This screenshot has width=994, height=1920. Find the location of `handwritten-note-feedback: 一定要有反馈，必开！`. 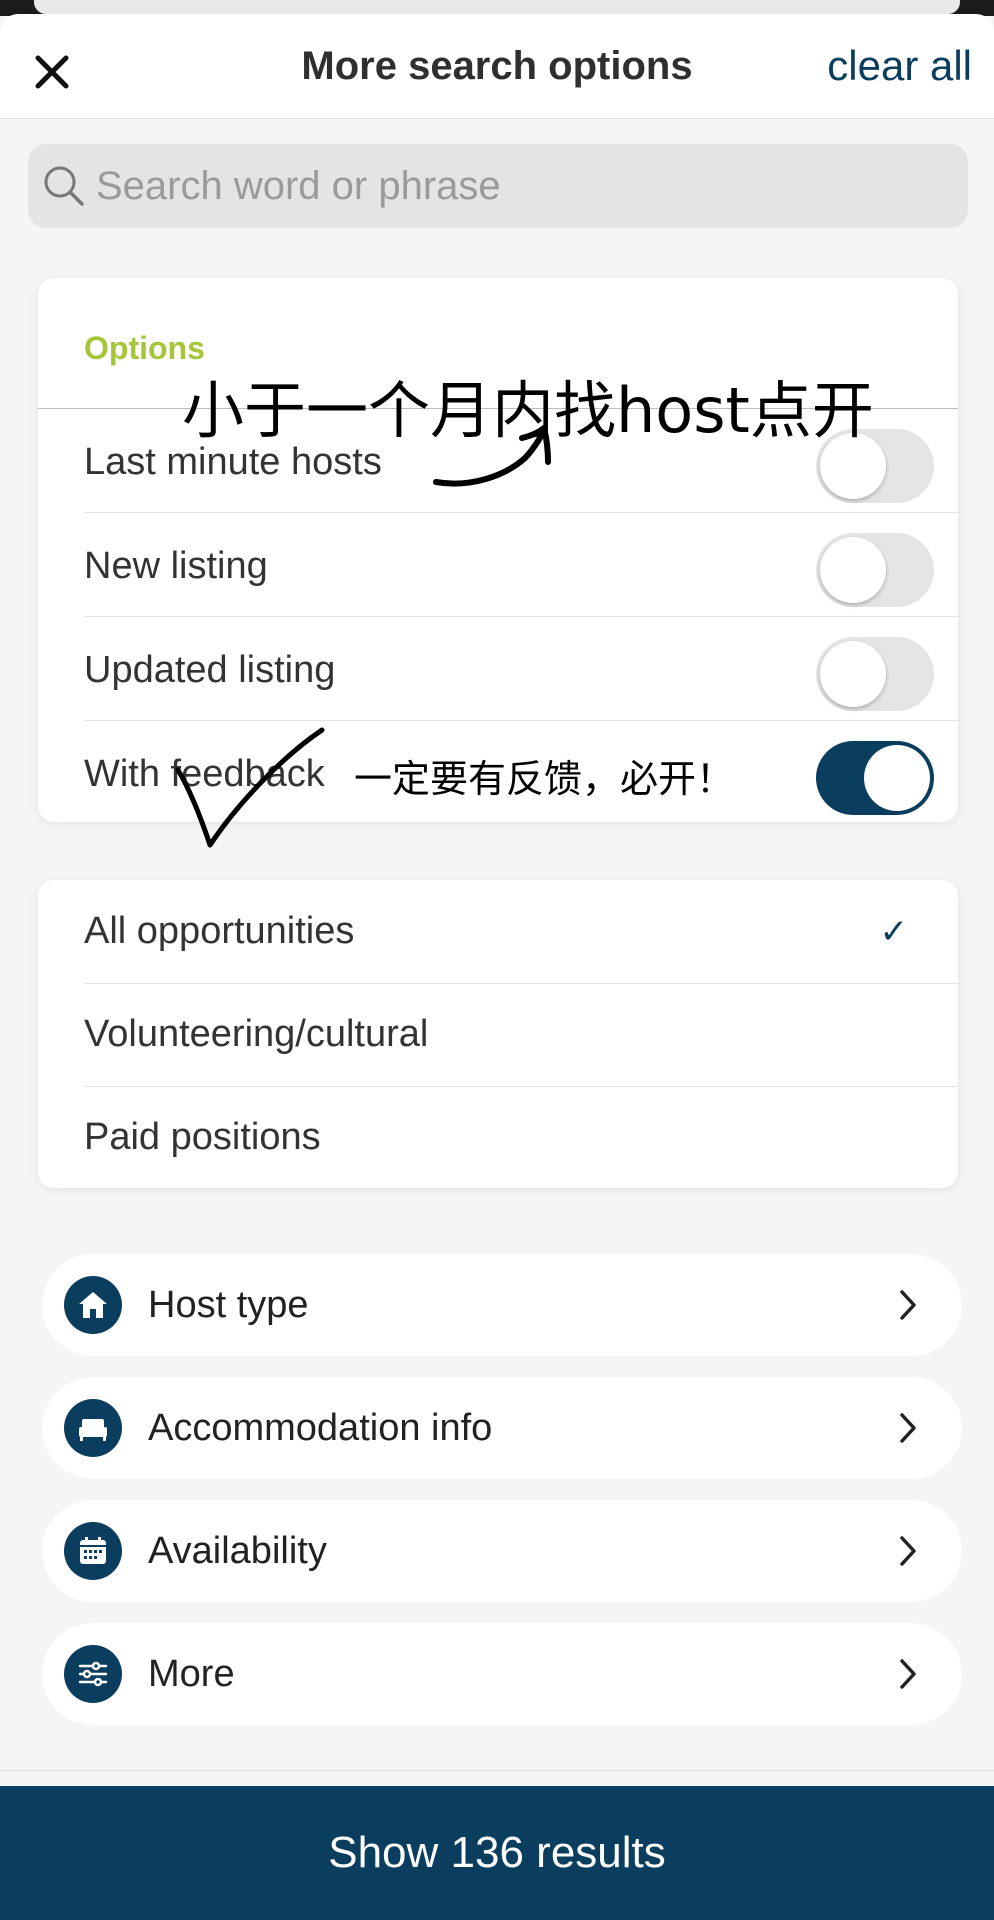

handwritten-note-feedback: 一定要有反馈，必开！ is located at coordinates (544, 779).